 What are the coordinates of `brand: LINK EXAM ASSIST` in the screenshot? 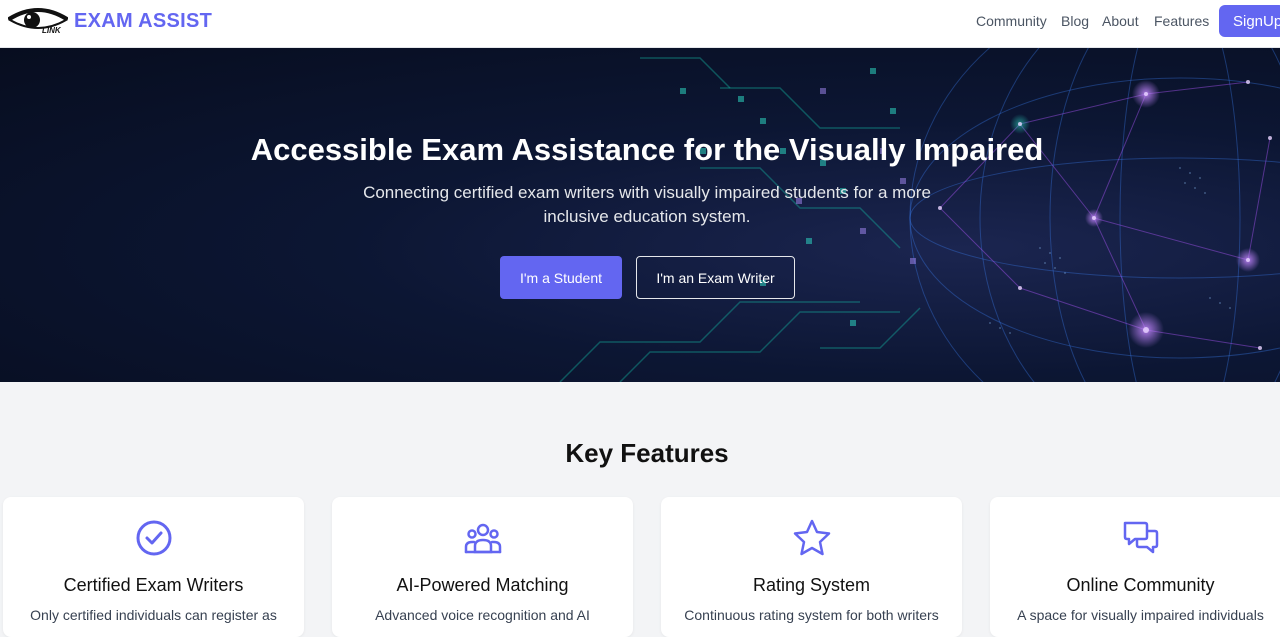 It's located at (110, 22).